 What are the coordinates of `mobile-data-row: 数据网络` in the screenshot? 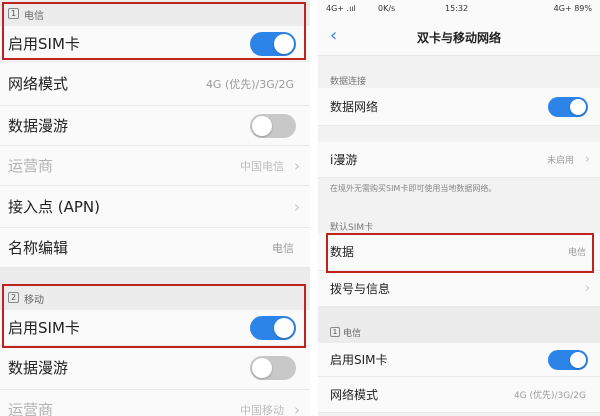 It's located at (459, 107).